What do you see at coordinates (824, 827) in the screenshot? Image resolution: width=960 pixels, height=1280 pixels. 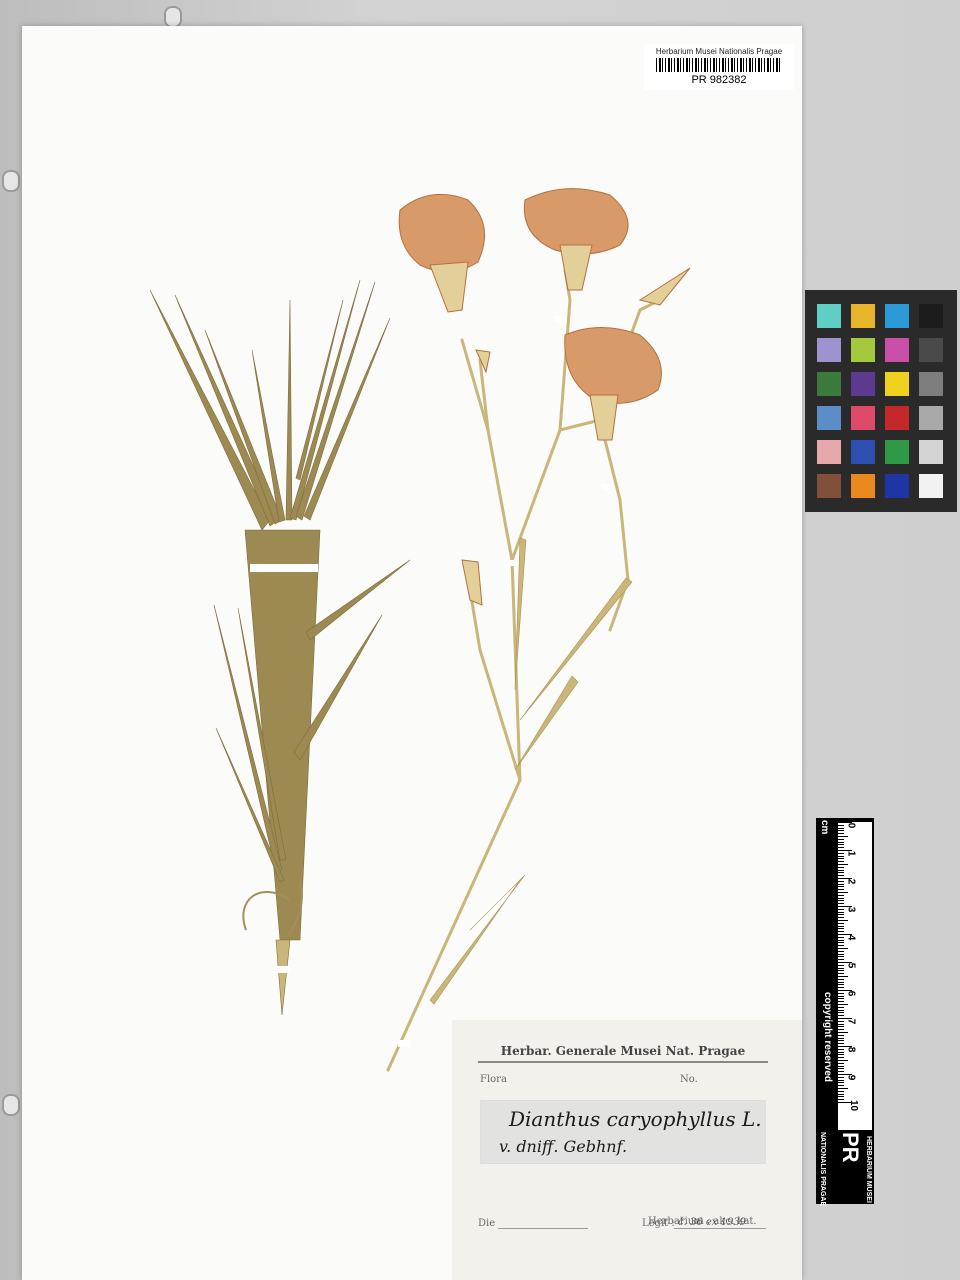 I see `scale-unit: cm` at bounding box center [824, 827].